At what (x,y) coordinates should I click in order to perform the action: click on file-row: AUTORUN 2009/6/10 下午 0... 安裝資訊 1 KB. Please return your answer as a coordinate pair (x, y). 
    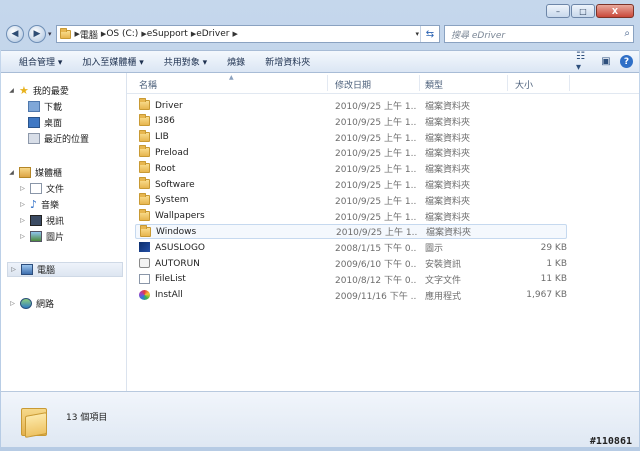
    Looking at the image, I should click on (351, 263).